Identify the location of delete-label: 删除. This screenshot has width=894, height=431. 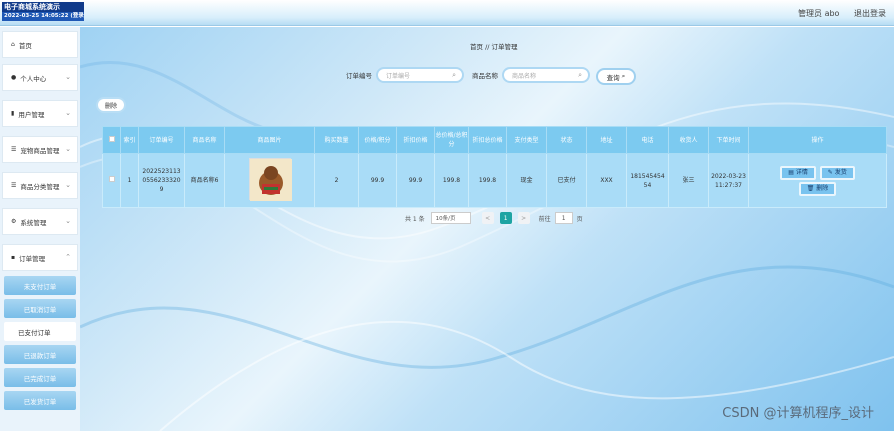
(822, 188).